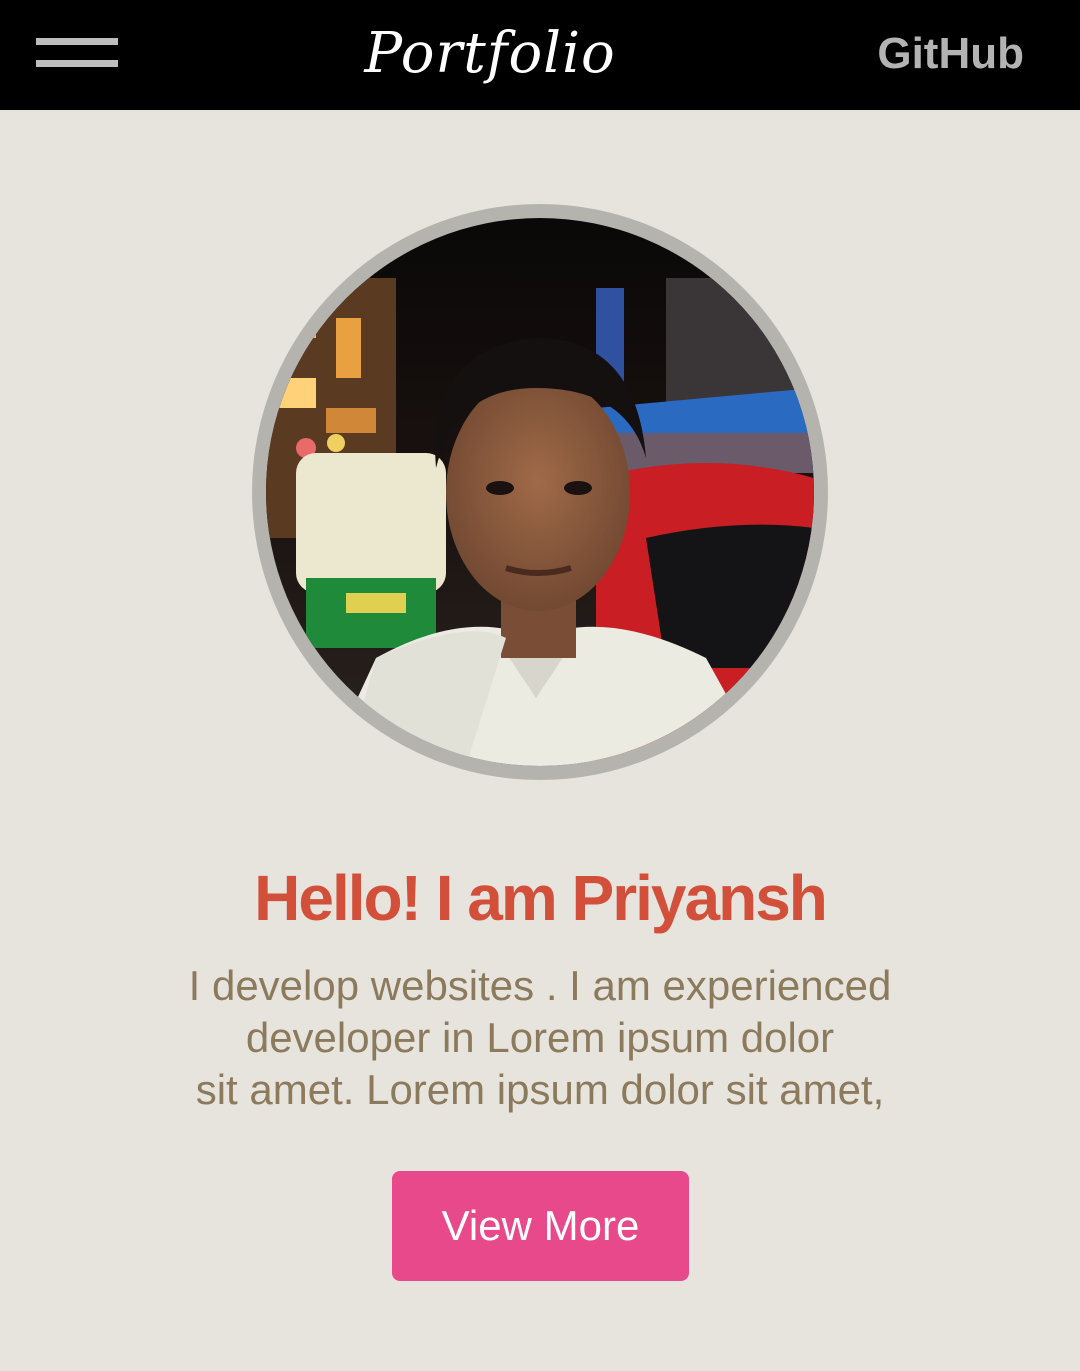  Describe the element at coordinates (540, 1089) in the screenshot. I see `hero-description-line: sit amet. Lorem ipsum dolor sit amet,` at that location.